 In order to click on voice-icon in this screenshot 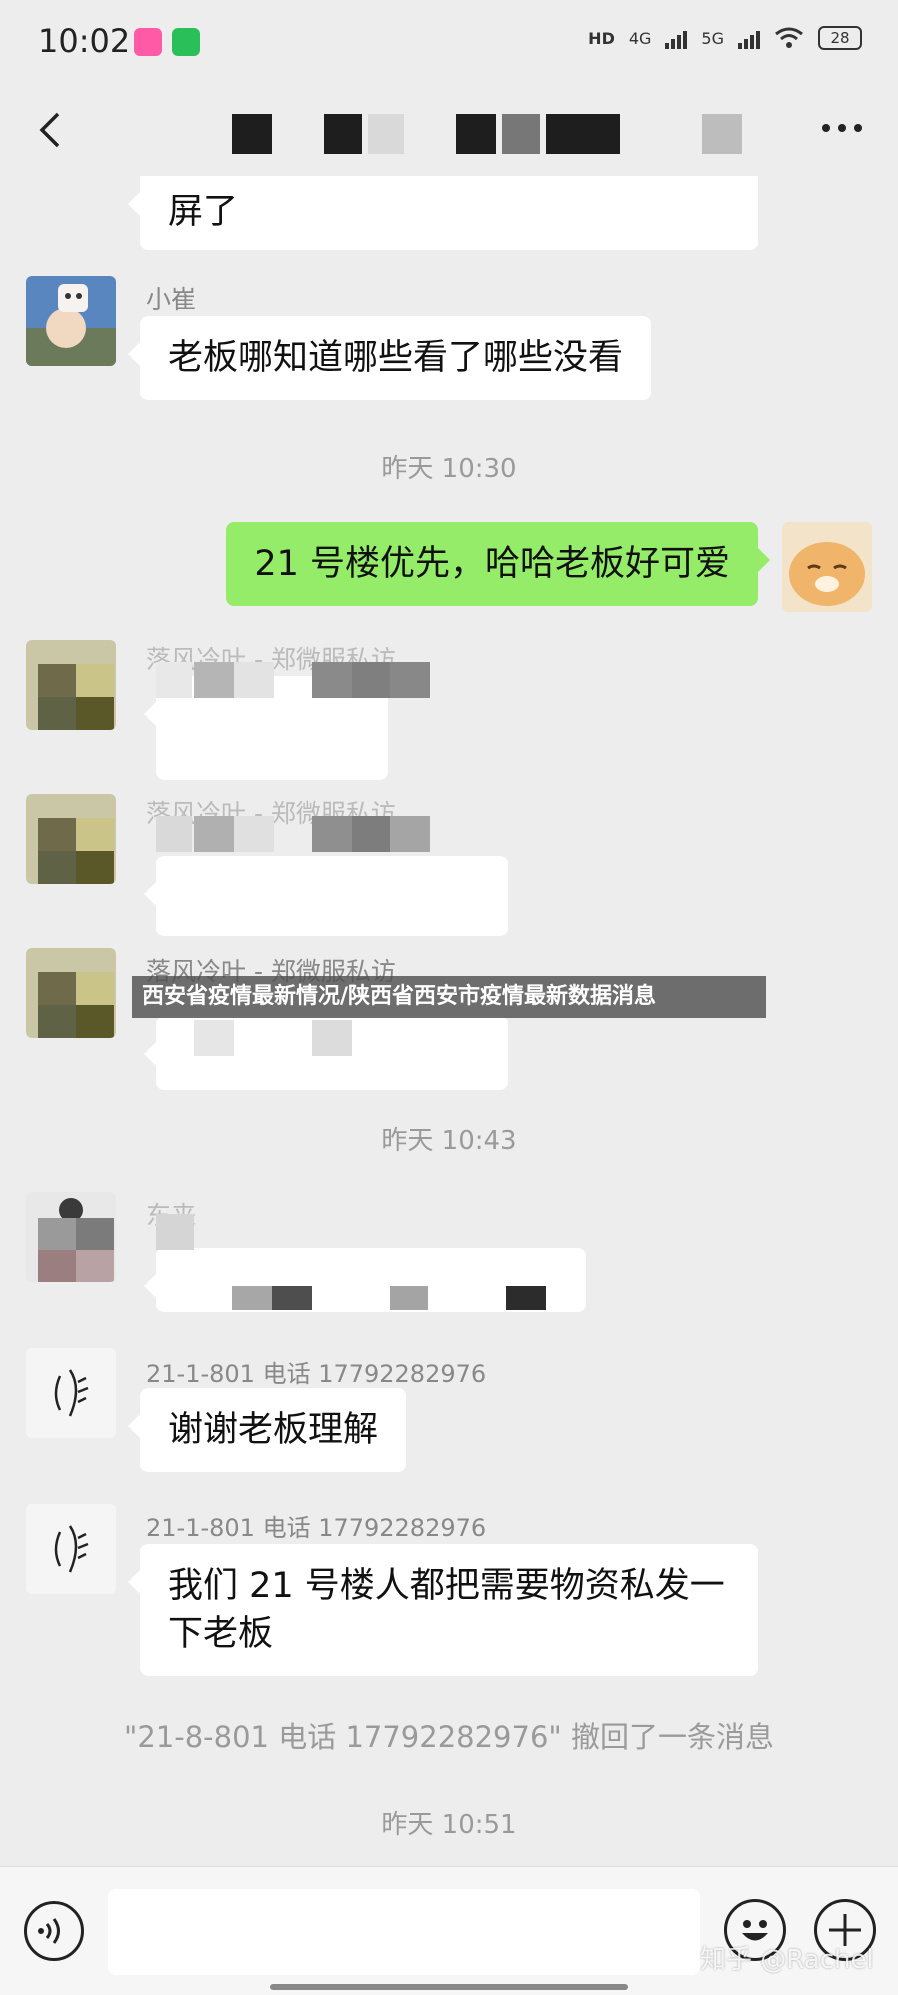, I will do `click(54, 1931)`.